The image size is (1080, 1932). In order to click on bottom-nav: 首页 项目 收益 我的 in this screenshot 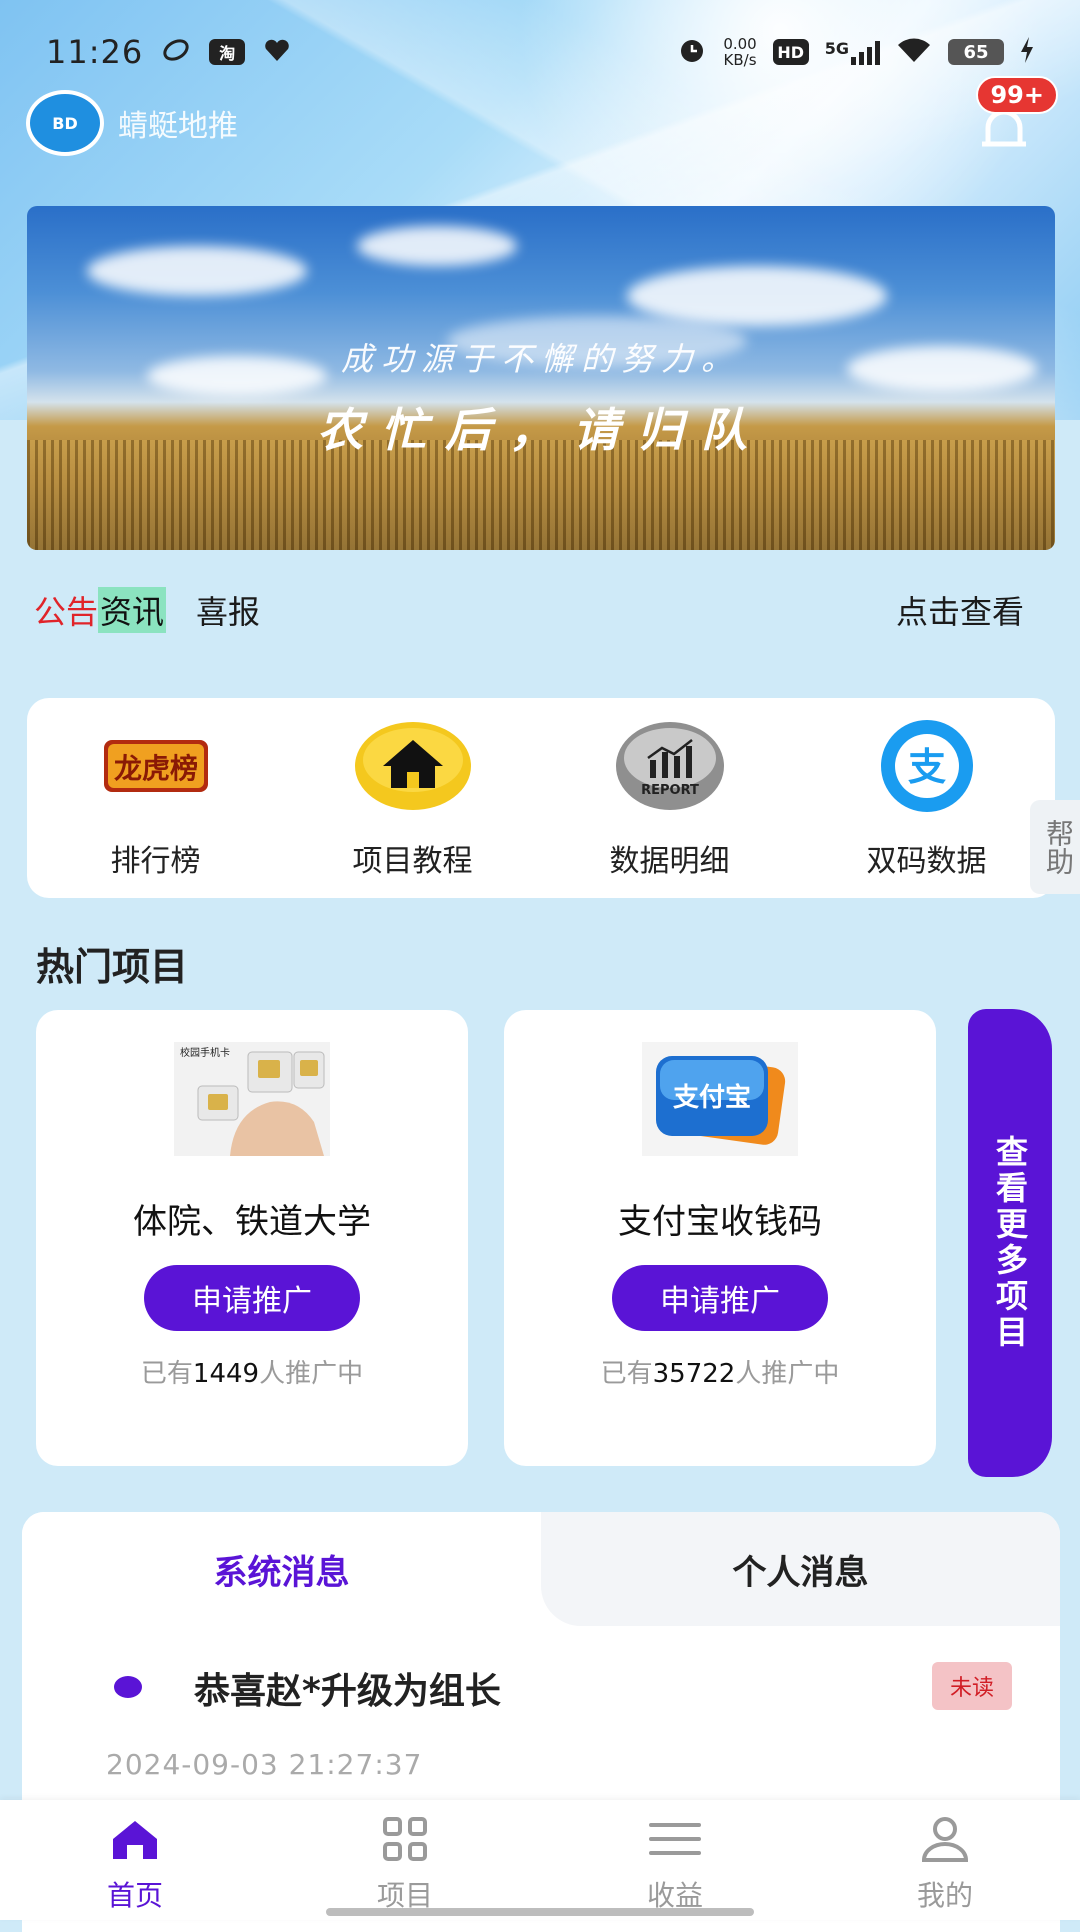, I will do `click(540, 1860)`.